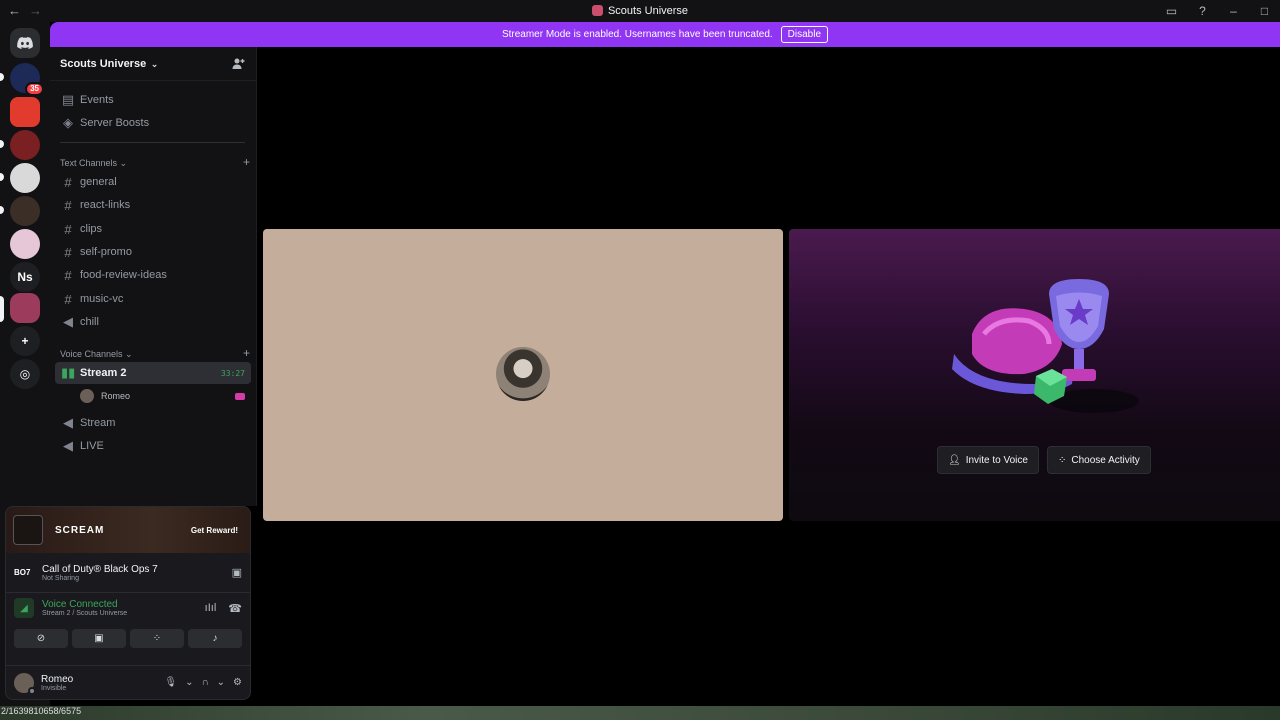 This screenshot has height=720, width=1280. What do you see at coordinates (237, 572) in the screenshot?
I see `screen-share-icon: ▣` at bounding box center [237, 572].